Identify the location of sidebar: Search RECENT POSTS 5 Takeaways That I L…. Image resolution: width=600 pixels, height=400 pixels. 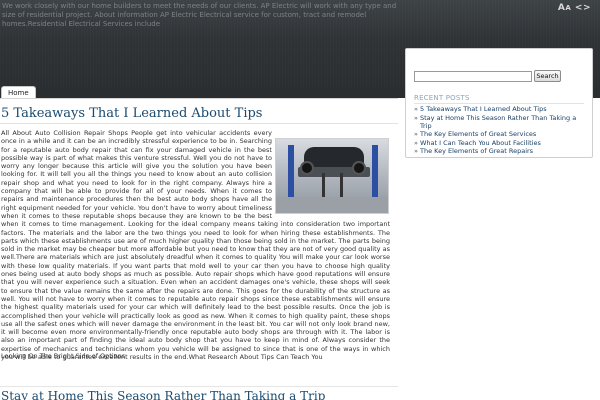
(499, 103).